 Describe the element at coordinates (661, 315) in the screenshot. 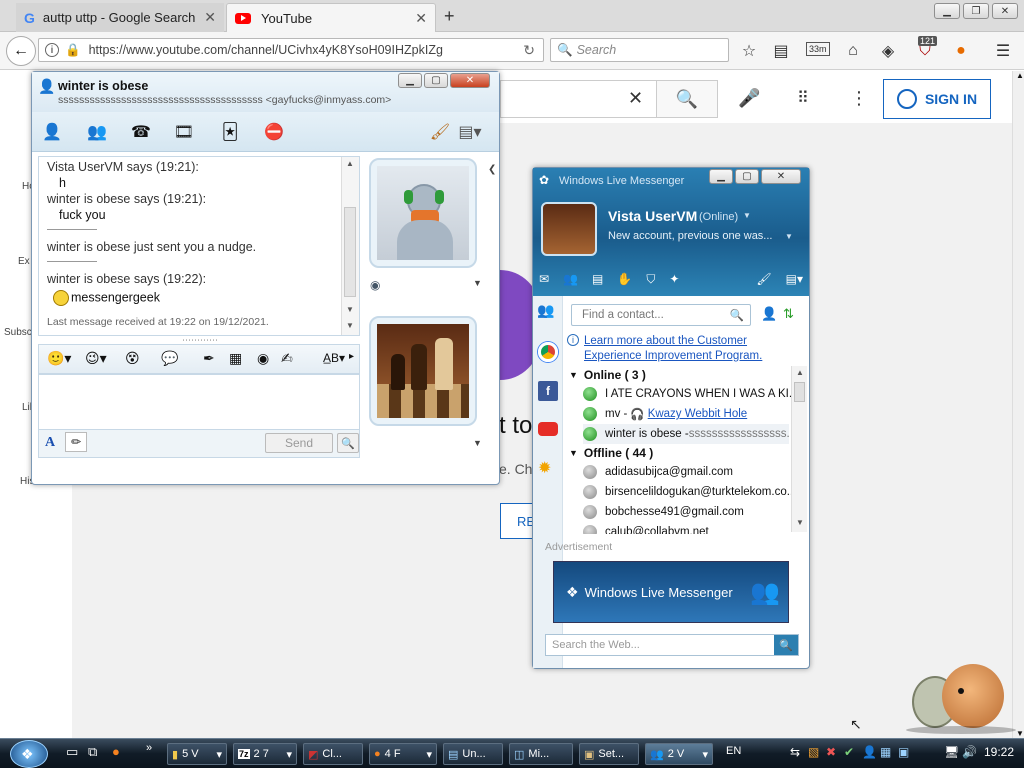

I see `find-contact-input: Find a contact... 🔍` at that location.